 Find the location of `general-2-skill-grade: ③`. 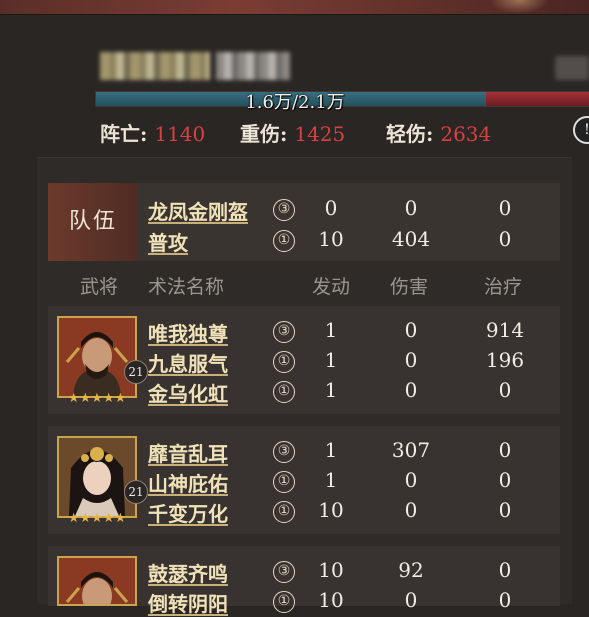

general-2-skill-grade: ③ is located at coordinates (284, 452).